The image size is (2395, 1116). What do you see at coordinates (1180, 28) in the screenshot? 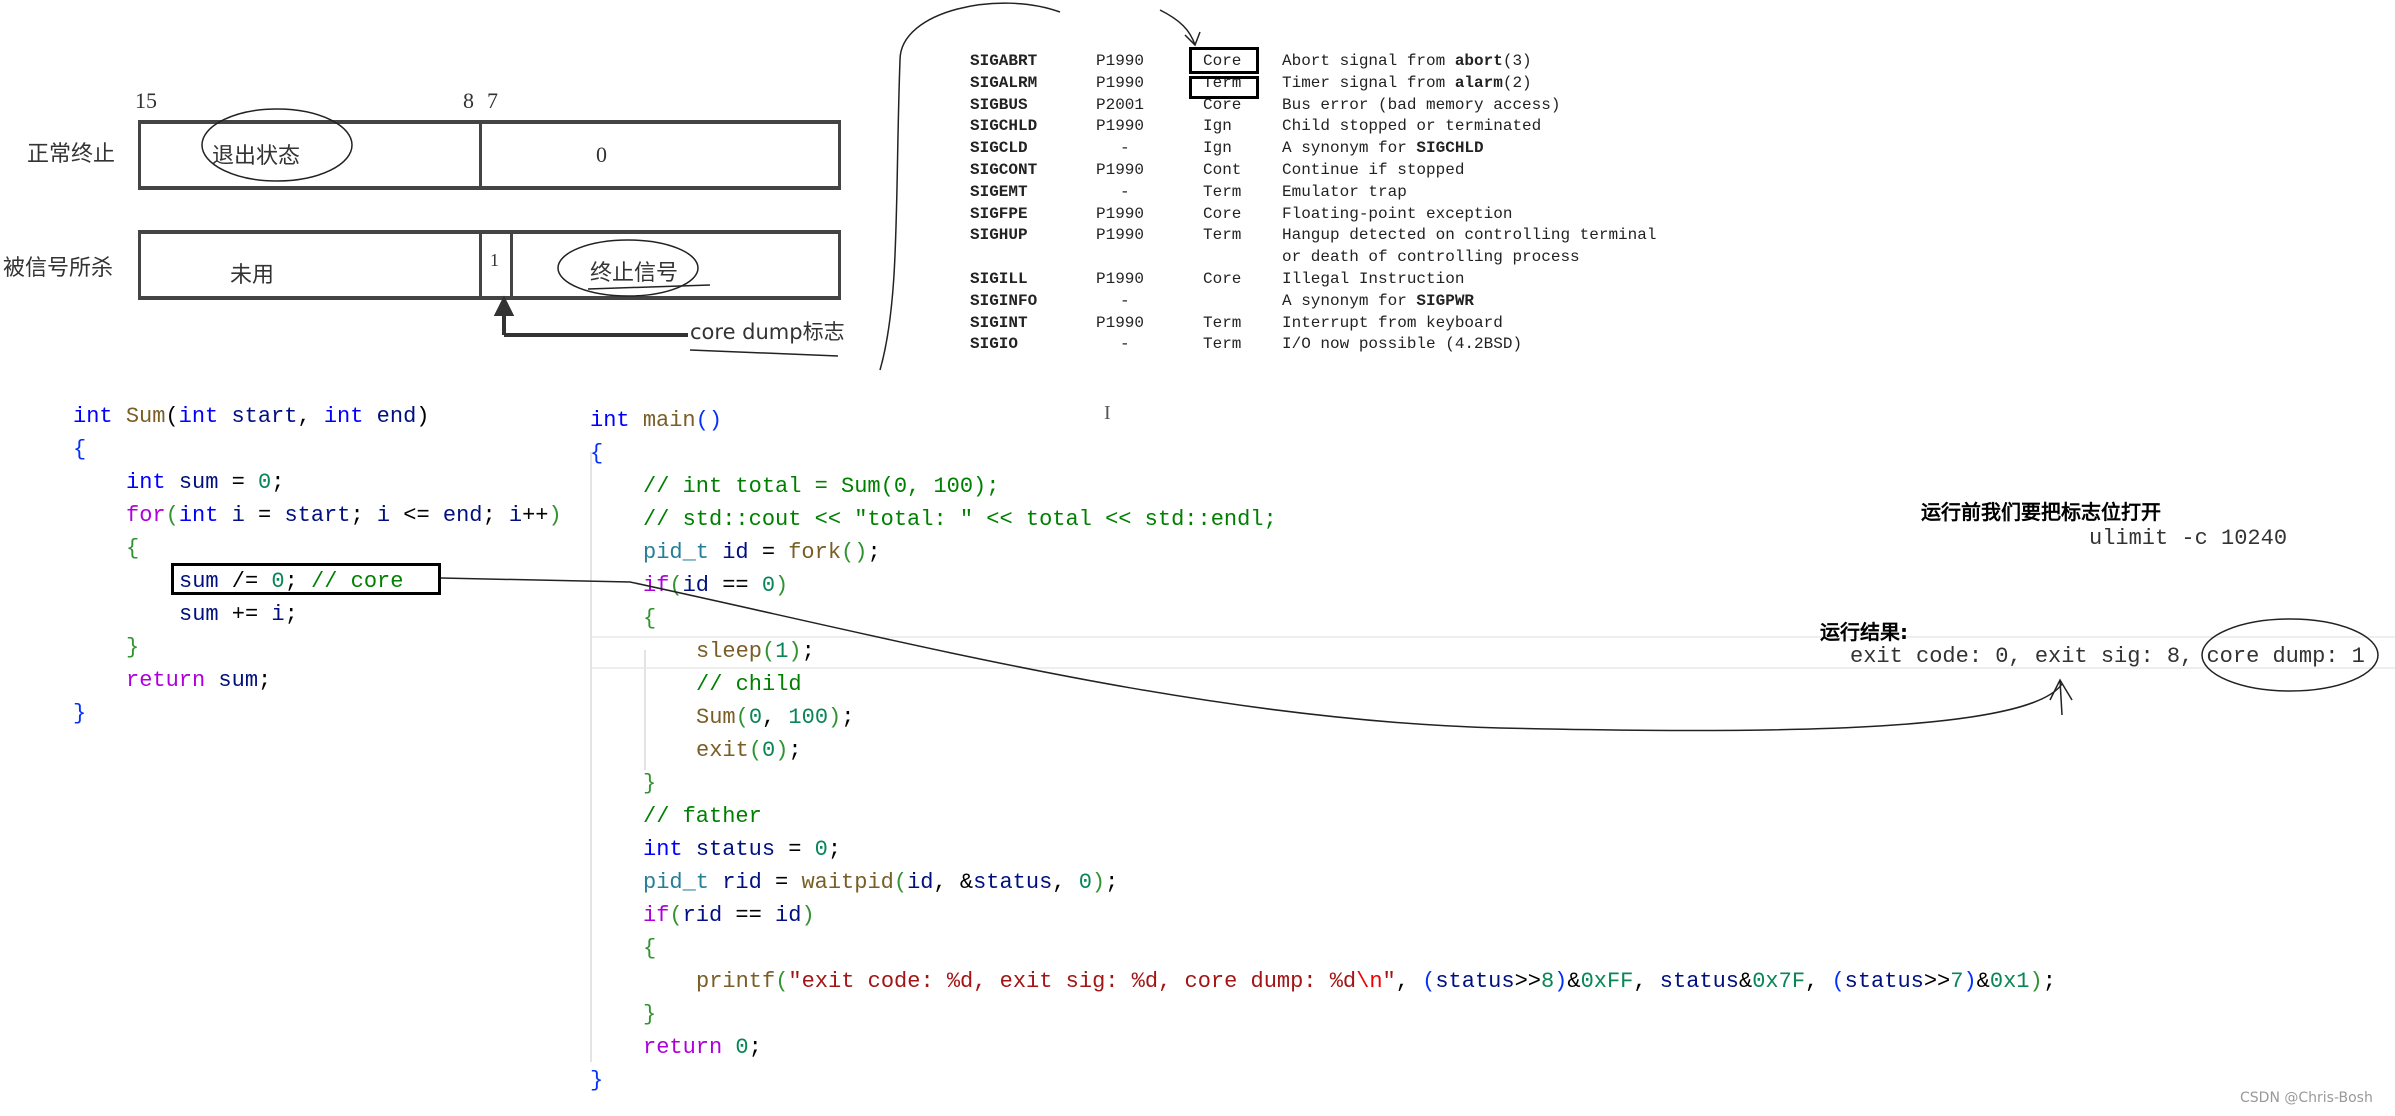
I see `brace-to-core-arrow` at bounding box center [1180, 28].